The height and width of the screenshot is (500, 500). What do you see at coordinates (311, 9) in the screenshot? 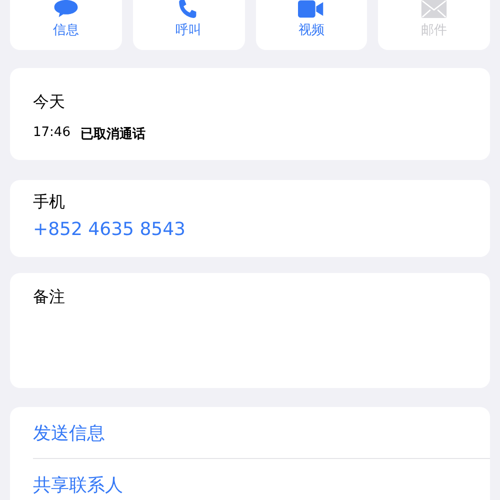
I see `video-camera-icon` at bounding box center [311, 9].